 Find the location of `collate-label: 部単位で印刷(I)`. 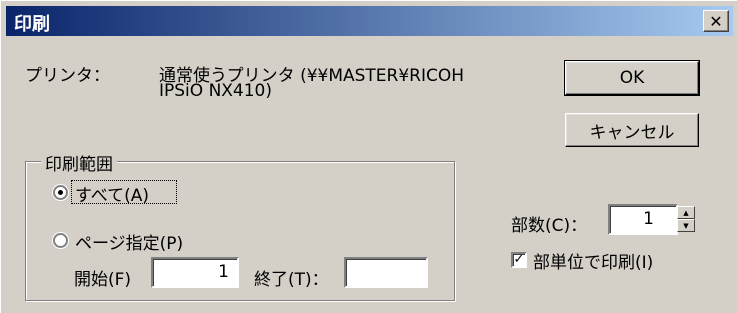

collate-label: 部単位で印刷(I) is located at coordinates (593, 260).